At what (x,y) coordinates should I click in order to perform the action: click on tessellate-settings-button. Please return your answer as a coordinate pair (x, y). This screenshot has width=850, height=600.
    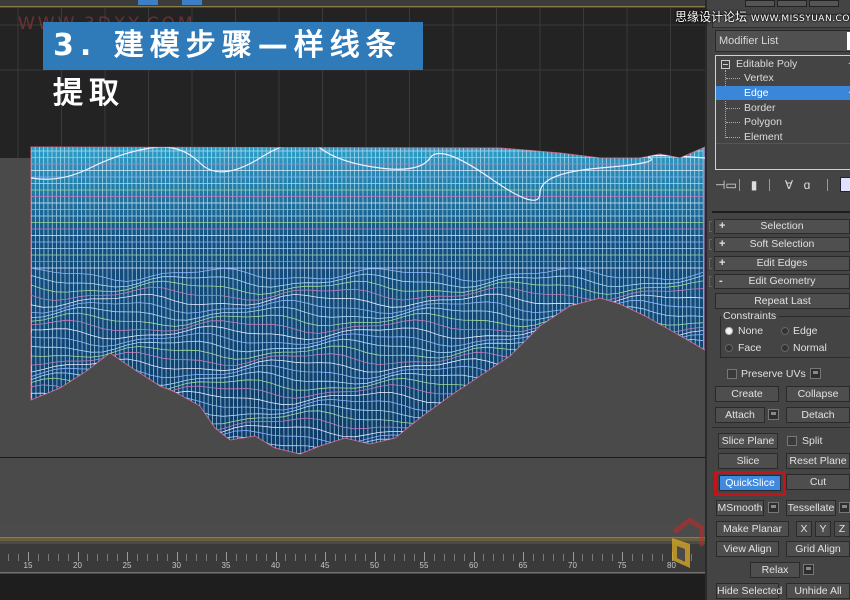
    Looking at the image, I should click on (844, 507).